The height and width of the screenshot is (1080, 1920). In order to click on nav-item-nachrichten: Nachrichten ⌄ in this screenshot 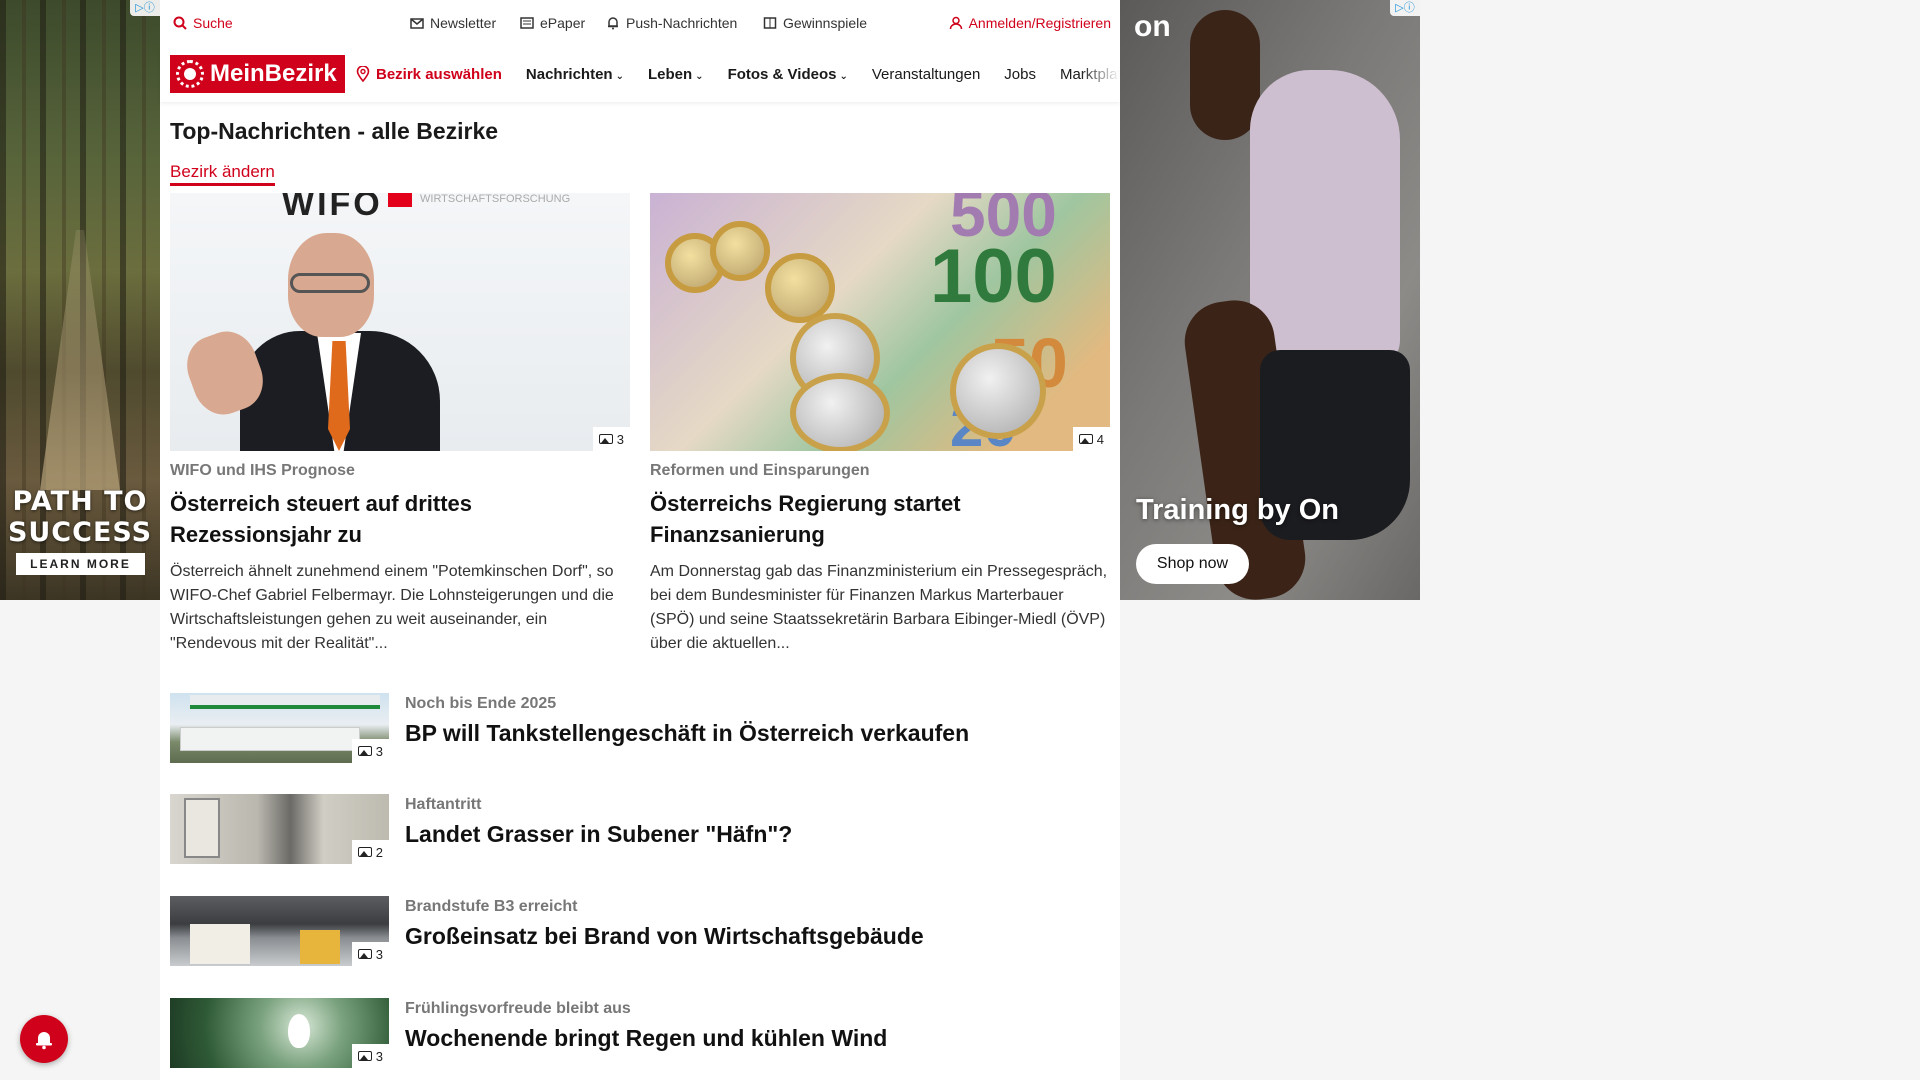, I will do `click(575, 74)`.